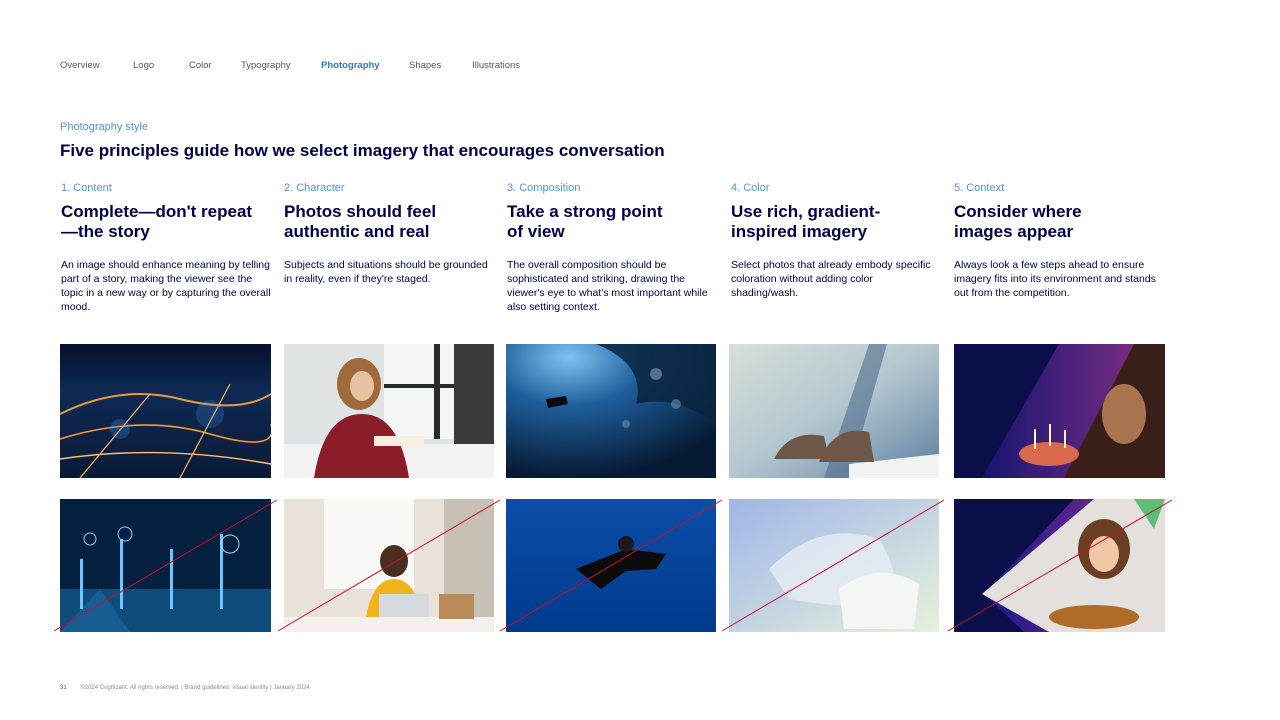  Describe the element at coordinates (389, 411) in the screenshot. I see `photo-woman-reading` at that location.